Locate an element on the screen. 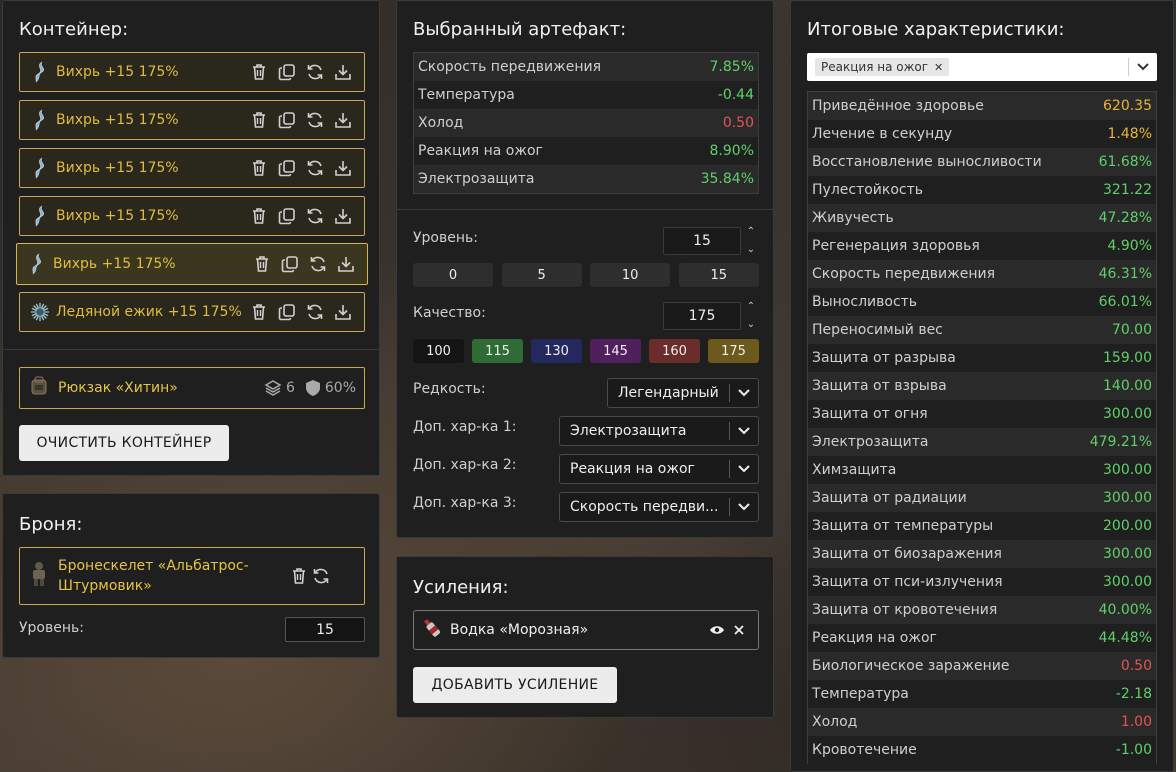  quality-preset-button: 100 is located at coordinates (438, 351).